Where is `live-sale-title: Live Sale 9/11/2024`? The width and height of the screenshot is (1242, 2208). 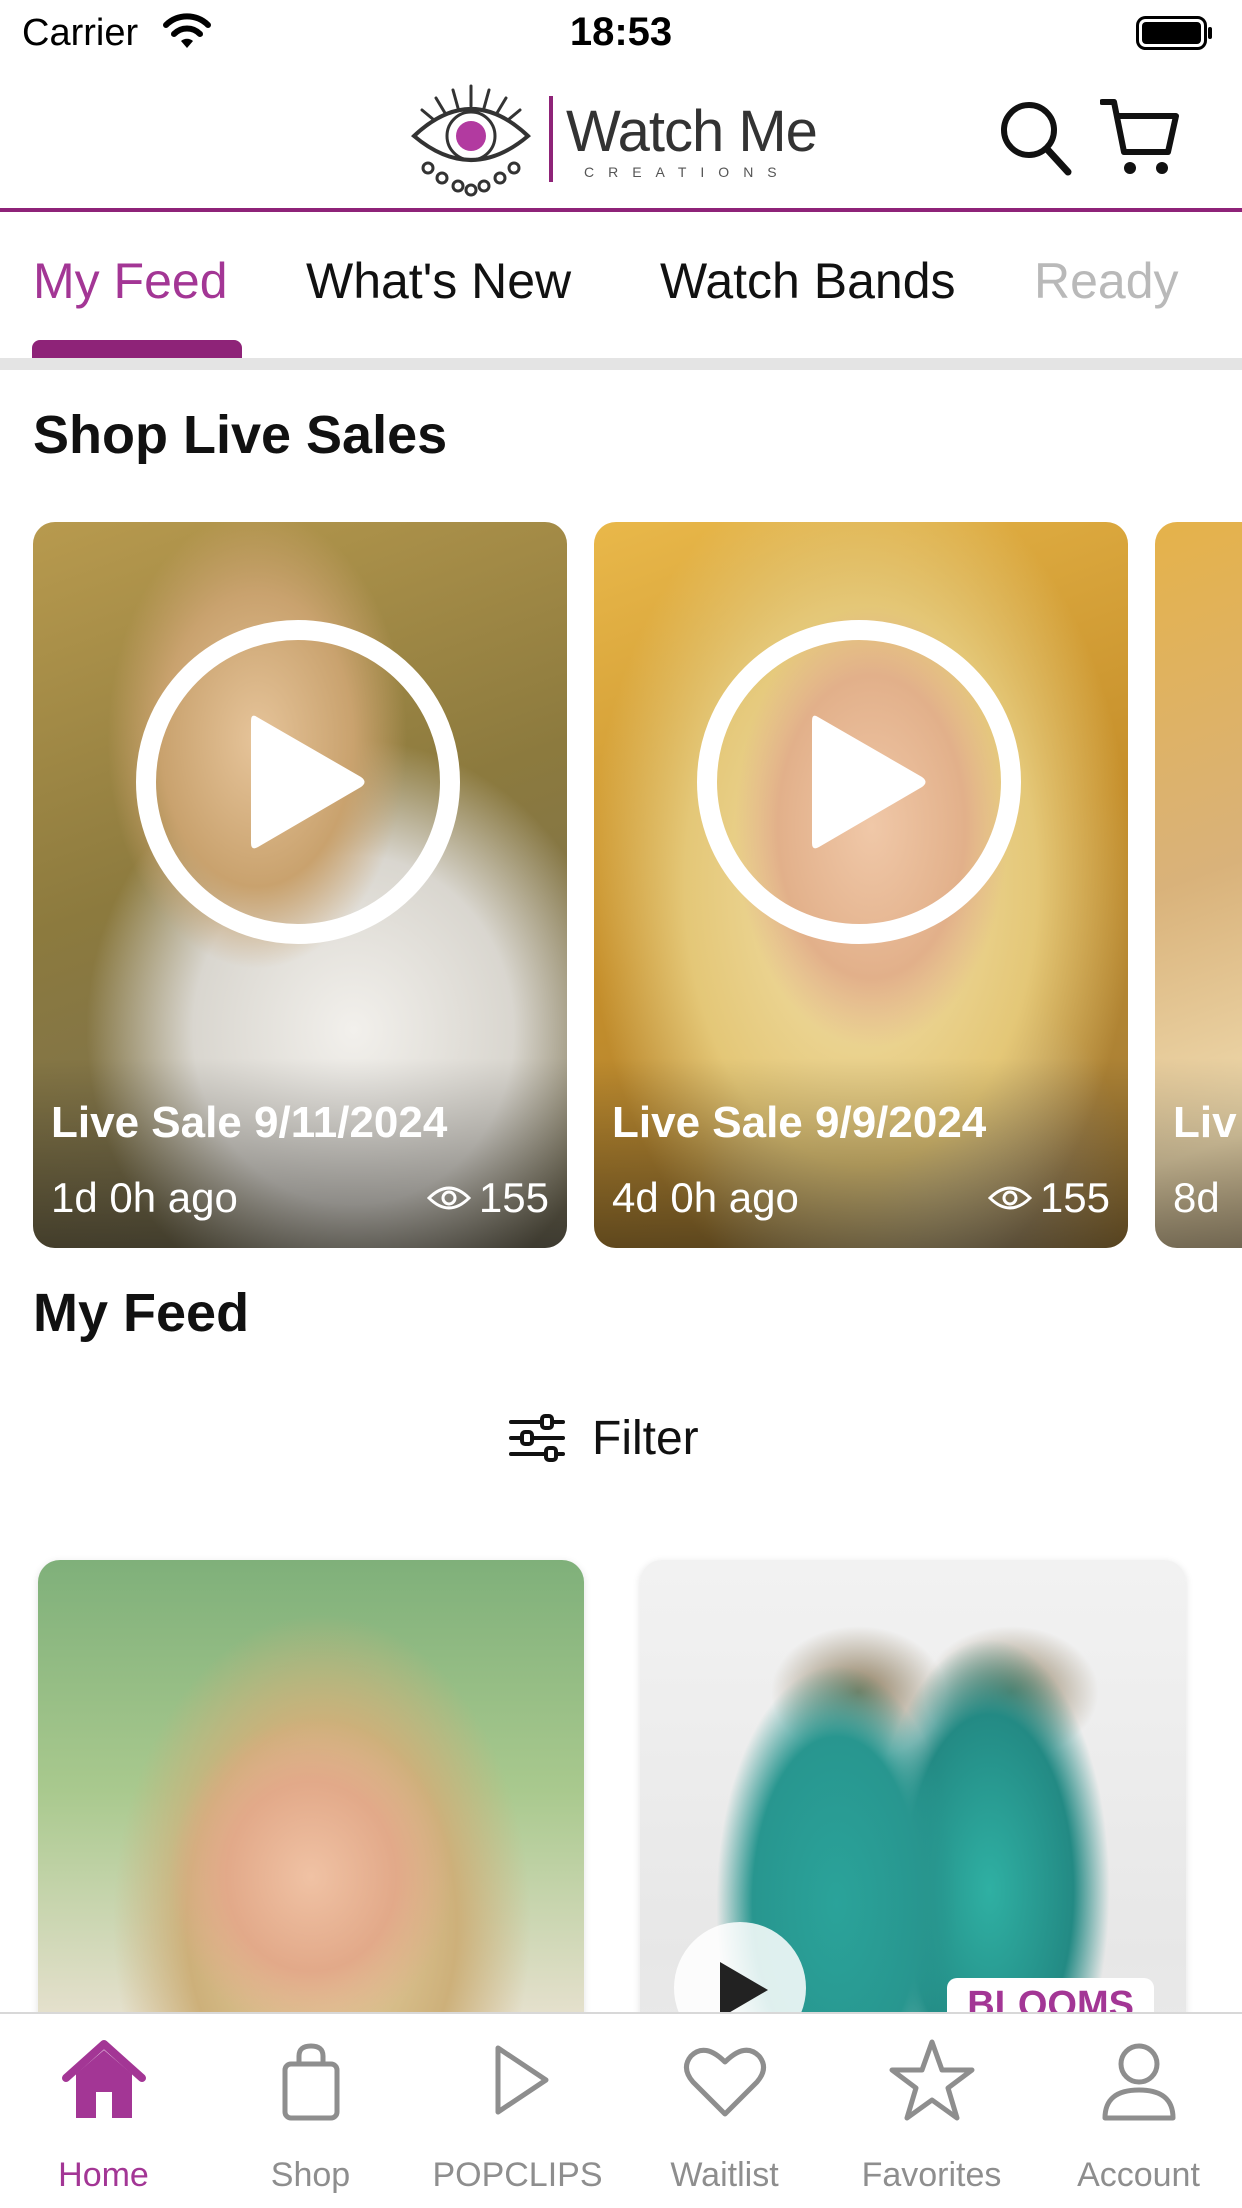 live-sale-title: Live Sale 9/11/2024 is located at coordinates (249, 1122).